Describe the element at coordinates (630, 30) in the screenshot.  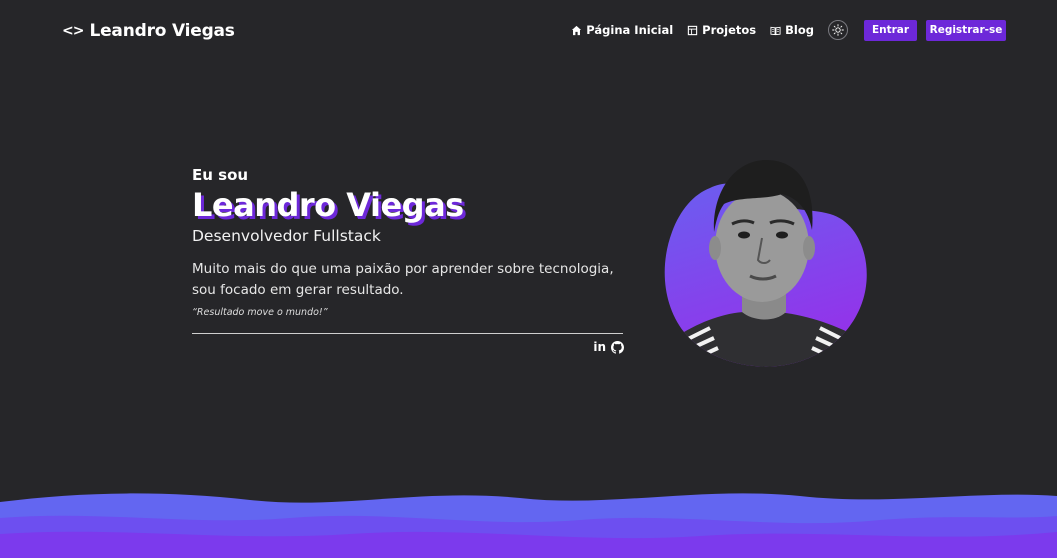
I see `nav-home-label: Página Inicial` at that location.